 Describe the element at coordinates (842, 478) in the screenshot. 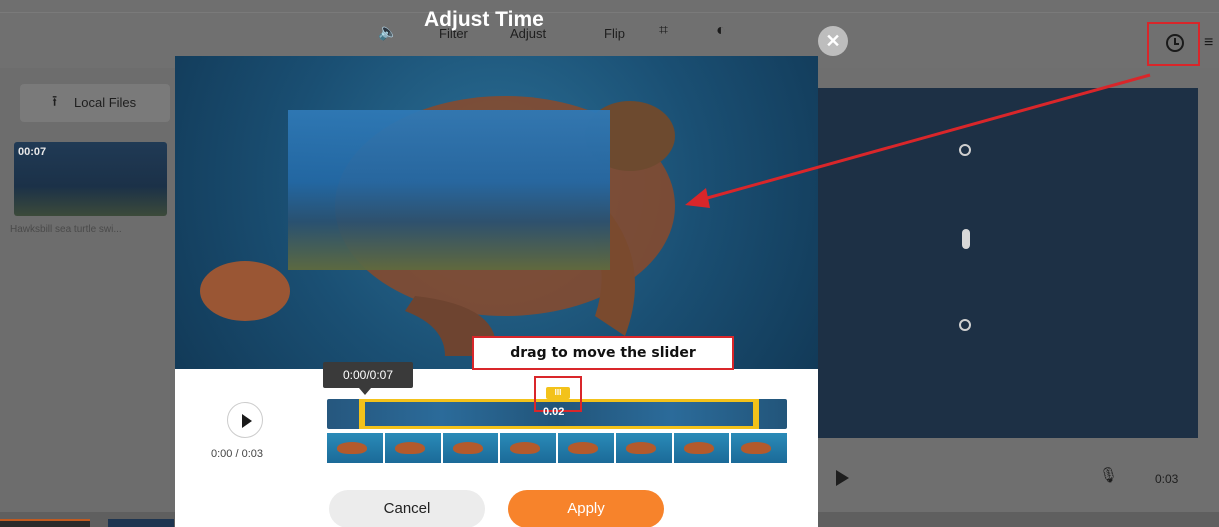

I see `play-icon` at that location.